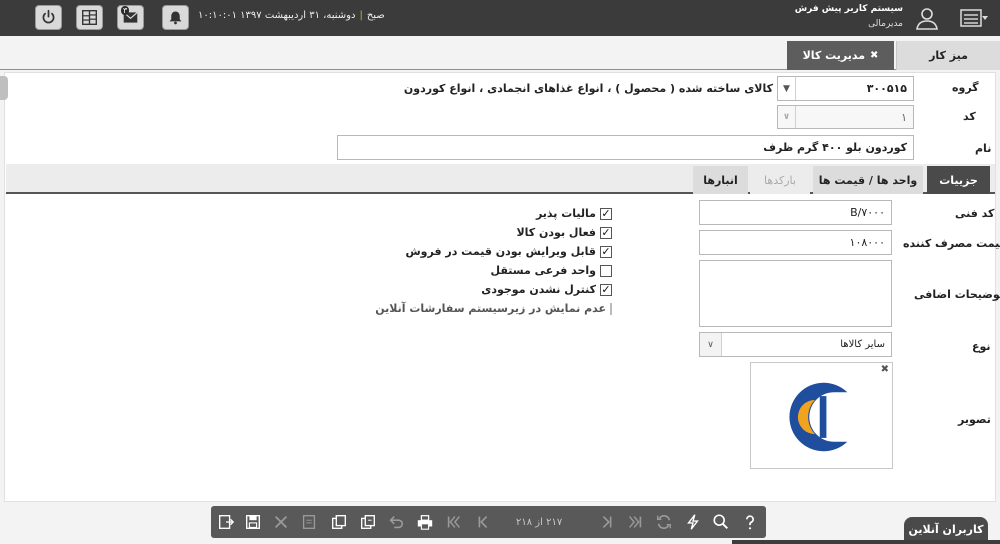 The image size is (1000, 544). Describe the element at coordinates (874, 55) in the screenshot. I see `close-tab-icon: ✖` at that location.